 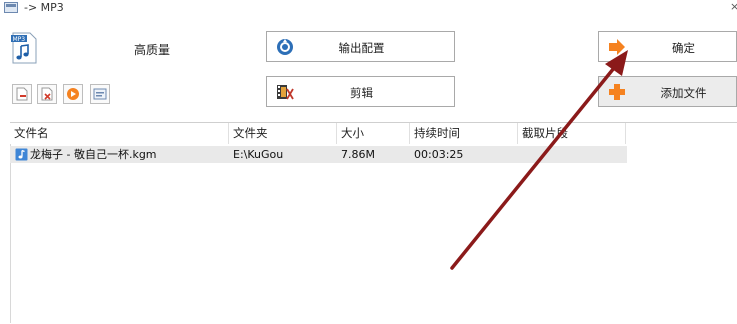 I want to click on cell-duration: 00:03:25, so click(x=439, y=154).